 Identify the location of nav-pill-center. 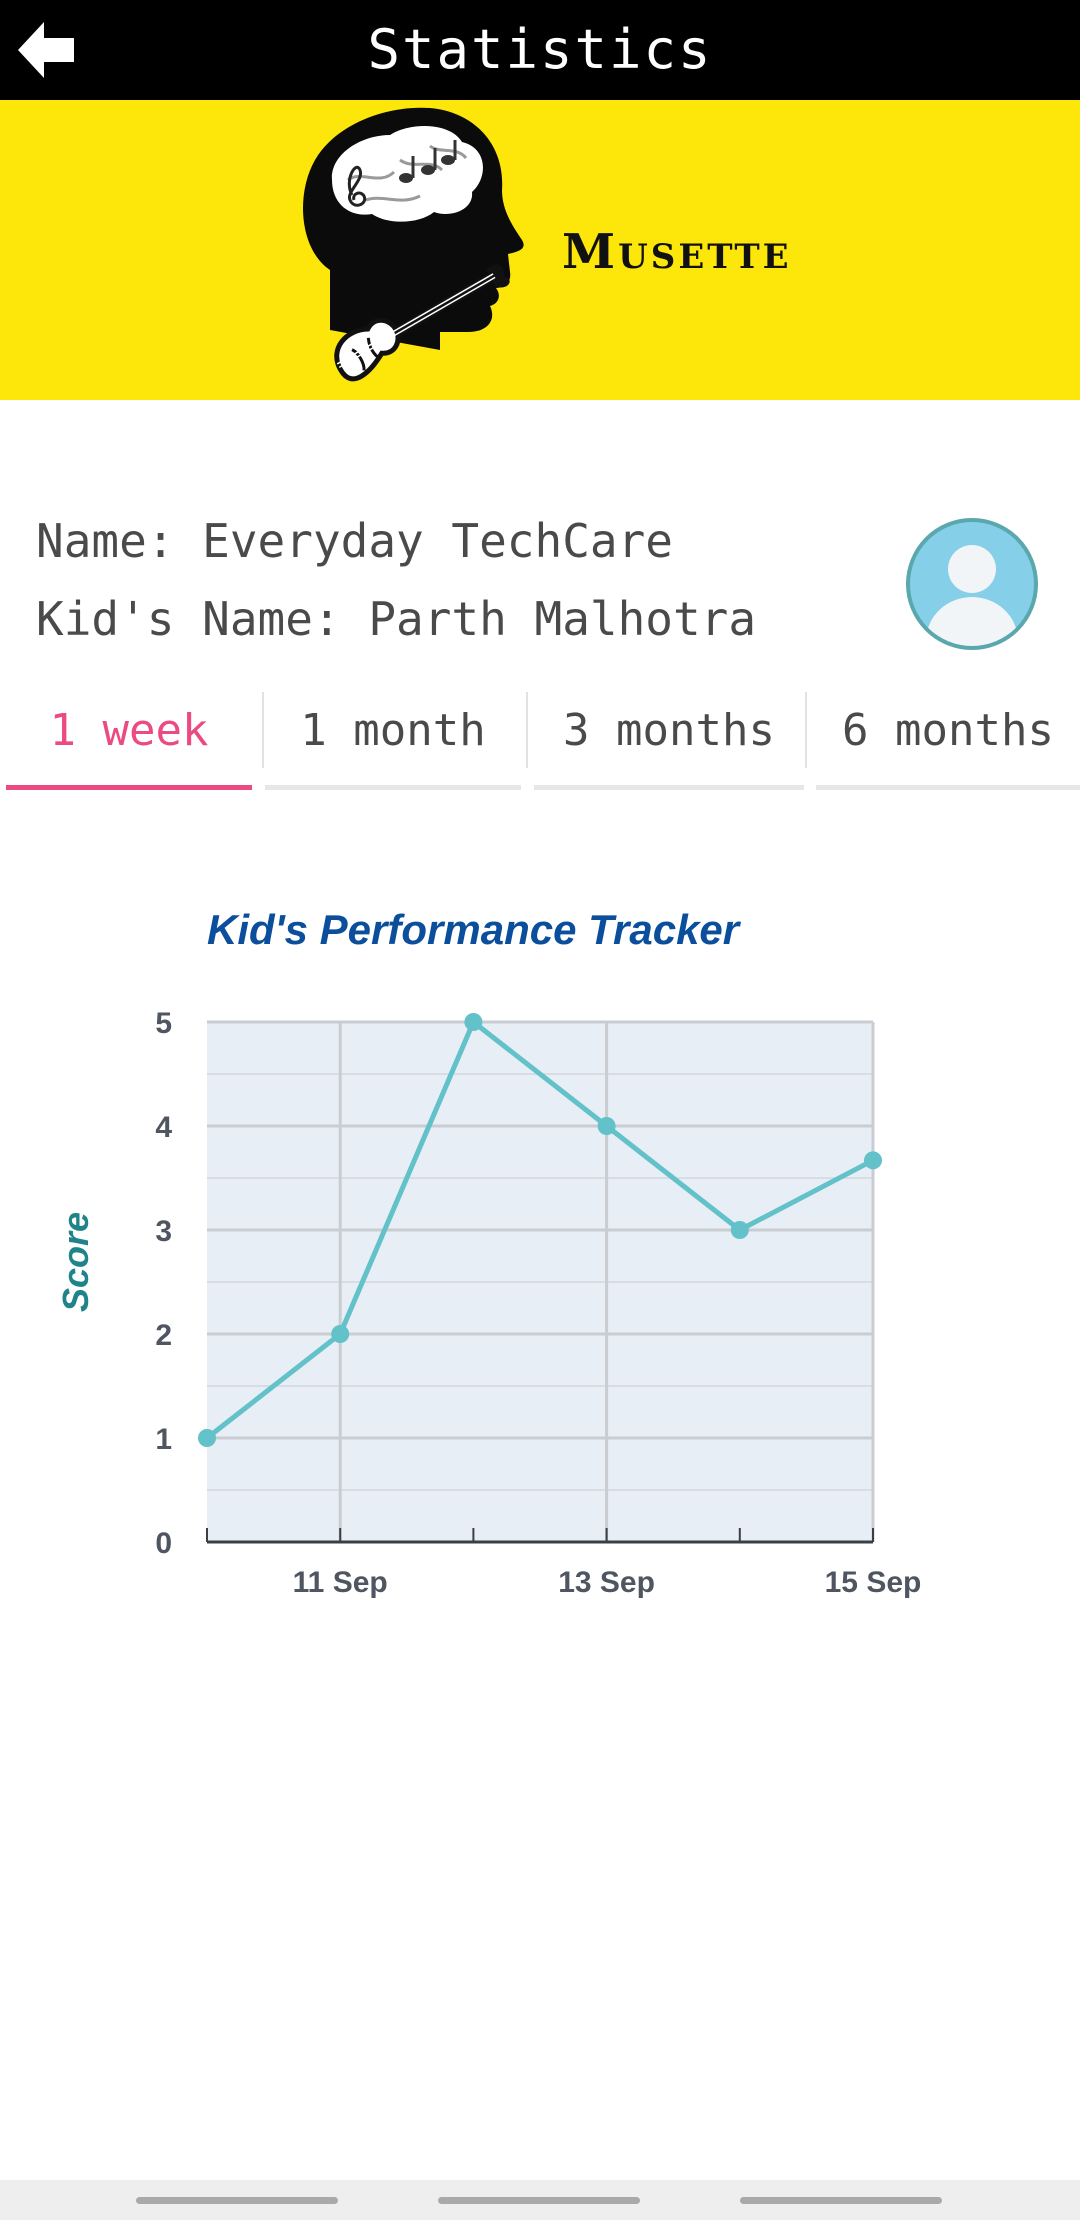
(539, 2200).